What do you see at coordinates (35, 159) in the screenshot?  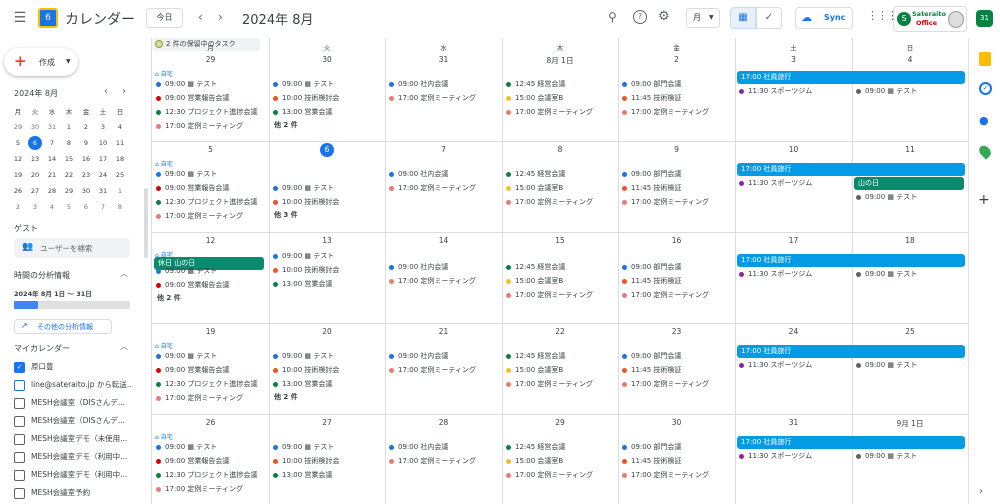 I see `mini-day: 13` at bounding box center [35, 159].